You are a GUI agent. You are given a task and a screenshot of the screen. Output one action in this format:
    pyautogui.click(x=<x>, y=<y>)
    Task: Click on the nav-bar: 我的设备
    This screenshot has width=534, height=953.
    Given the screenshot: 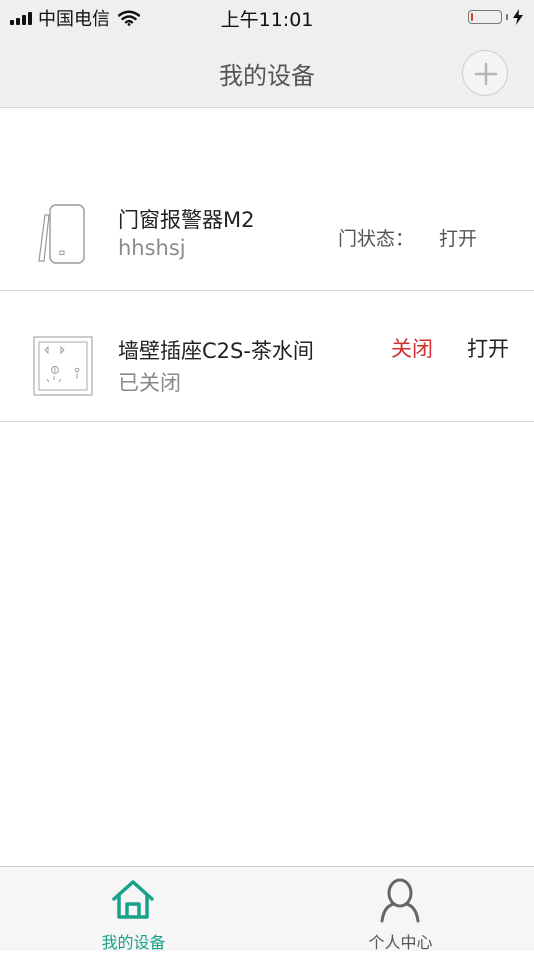 What is the action you would take?
    pyautogui.click(x=267, y=72)
    